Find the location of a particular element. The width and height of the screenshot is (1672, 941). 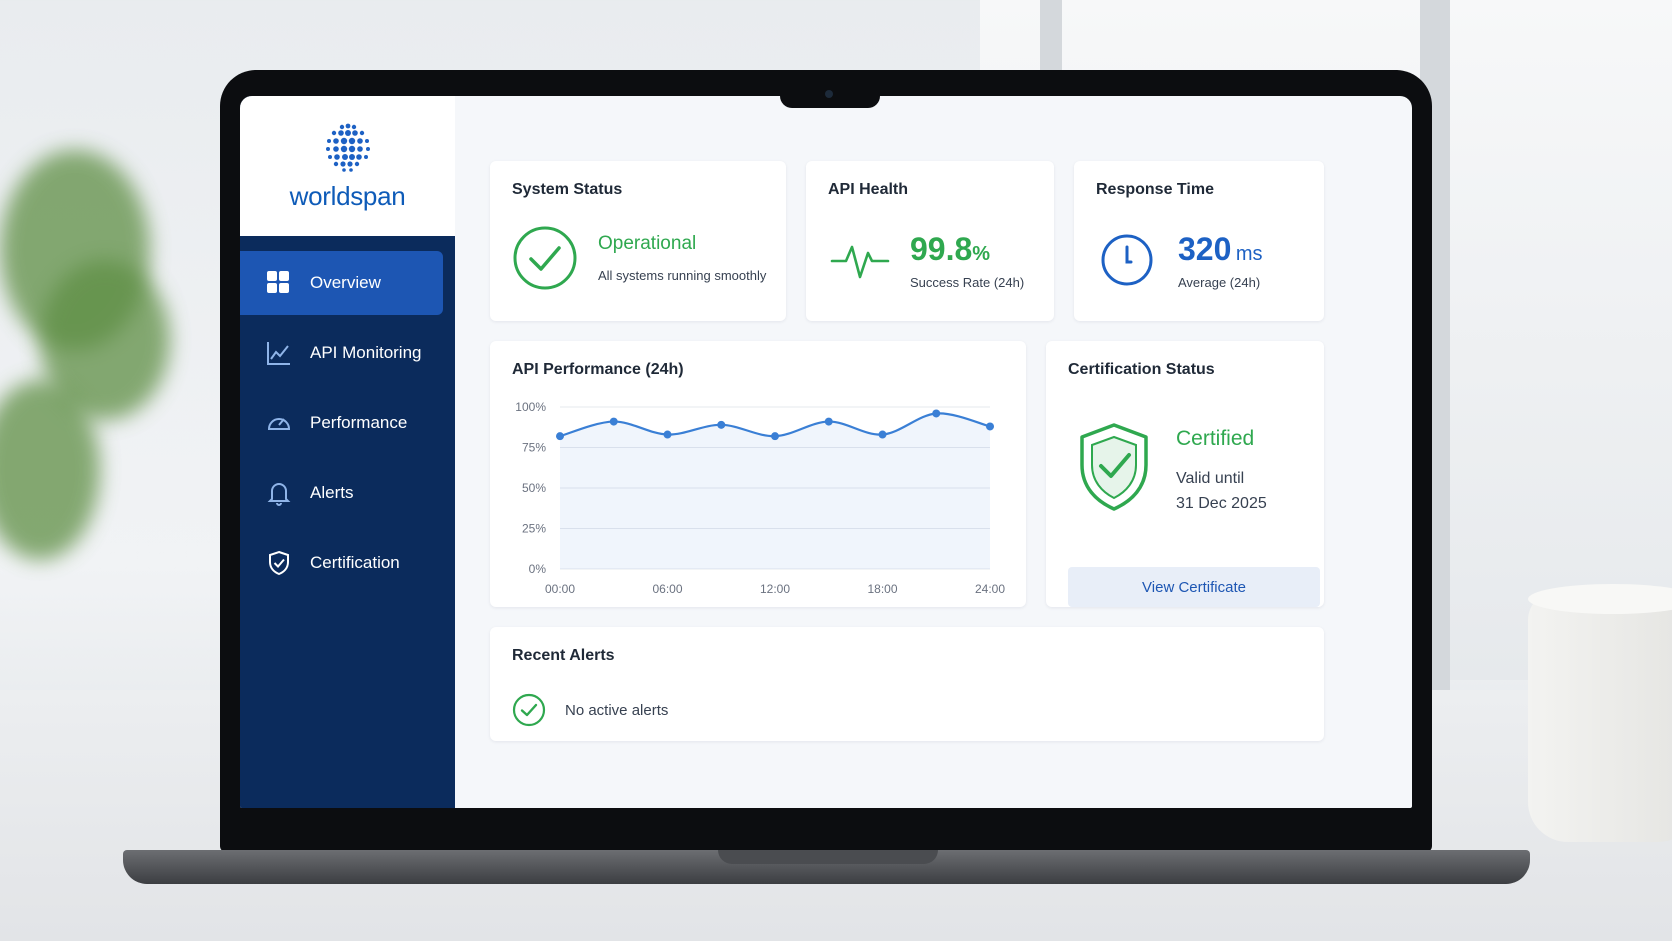

api-health-card: API Health 99.8% Success Rate (24h) is located at coordinates (930, 241).